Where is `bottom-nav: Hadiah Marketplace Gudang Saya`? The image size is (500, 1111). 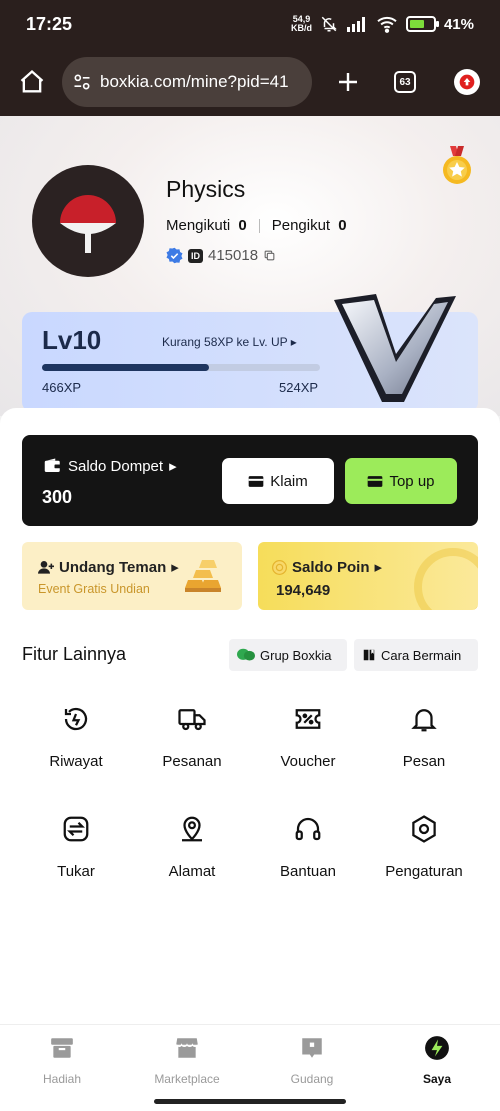 bottom-nav: Hadiah Marketplace Gudang Saya is located at coordinates (250, 1067).